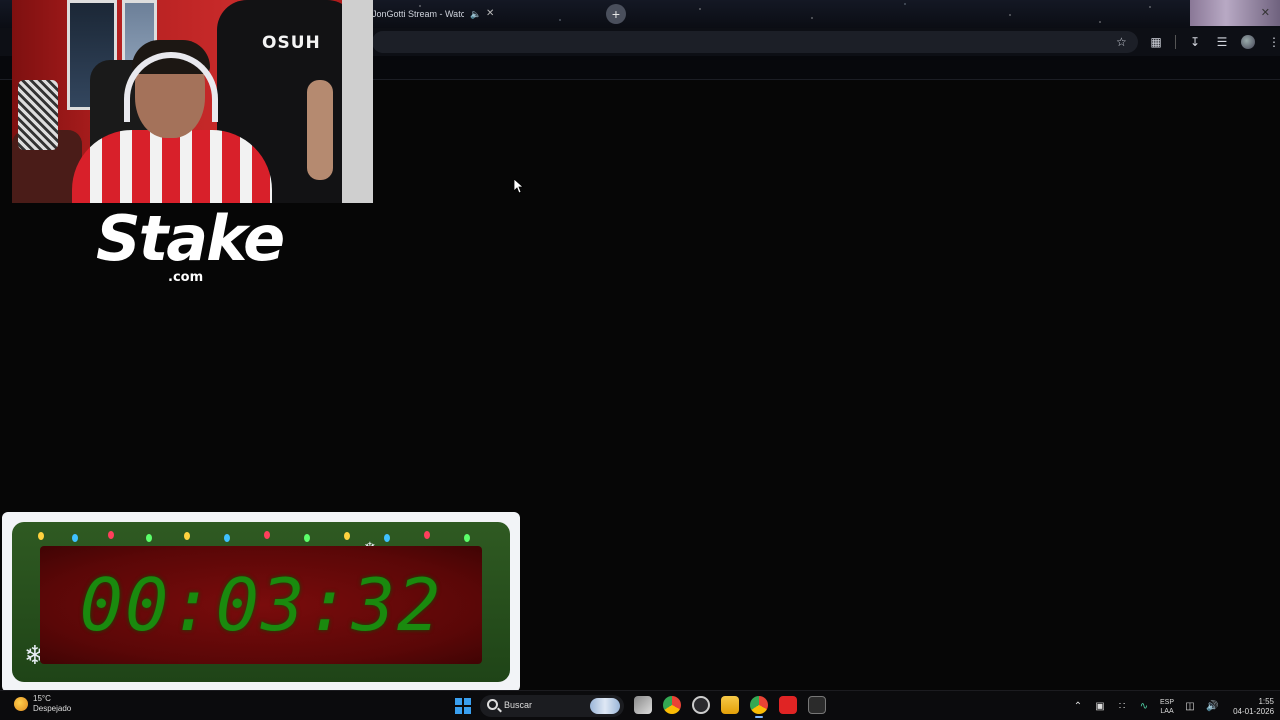  Describe the element at coordinates (192, 101) in the screenshot. I see `webcam-overlay: OSUH` at that location.